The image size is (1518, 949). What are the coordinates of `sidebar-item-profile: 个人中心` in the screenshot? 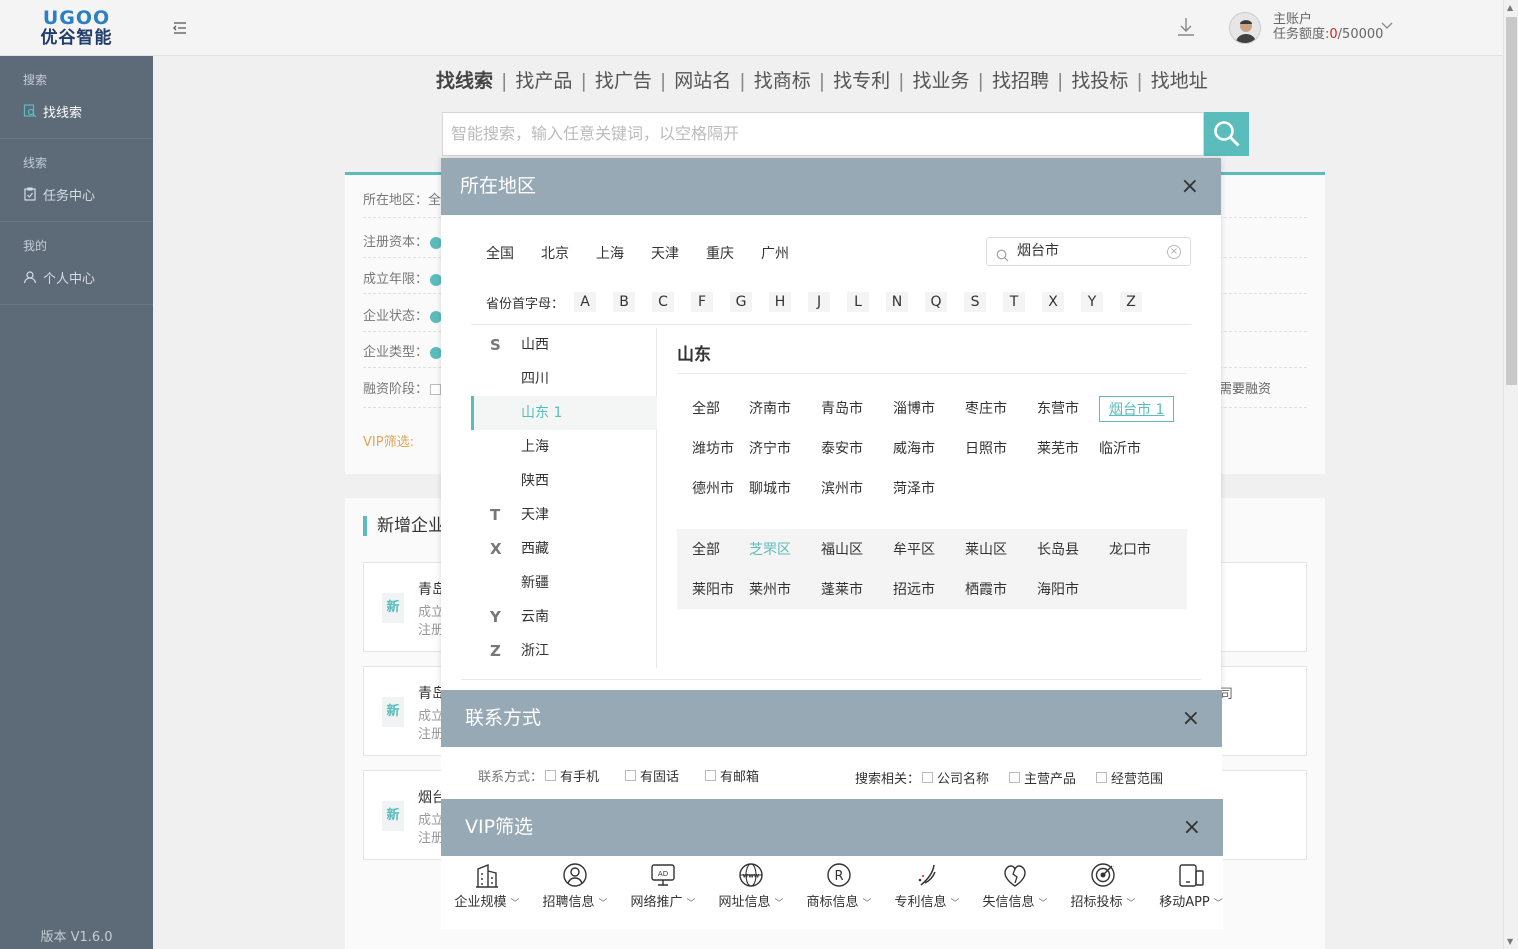 It's located at (76, 277).